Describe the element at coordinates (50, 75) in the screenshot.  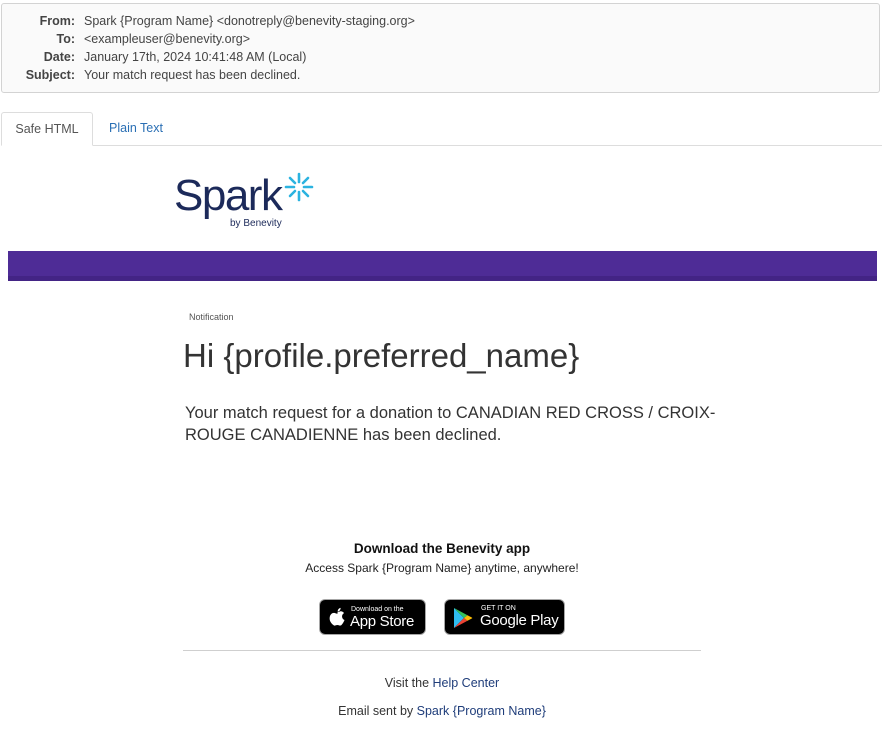
I see `subject-label: Subject:` at that location.